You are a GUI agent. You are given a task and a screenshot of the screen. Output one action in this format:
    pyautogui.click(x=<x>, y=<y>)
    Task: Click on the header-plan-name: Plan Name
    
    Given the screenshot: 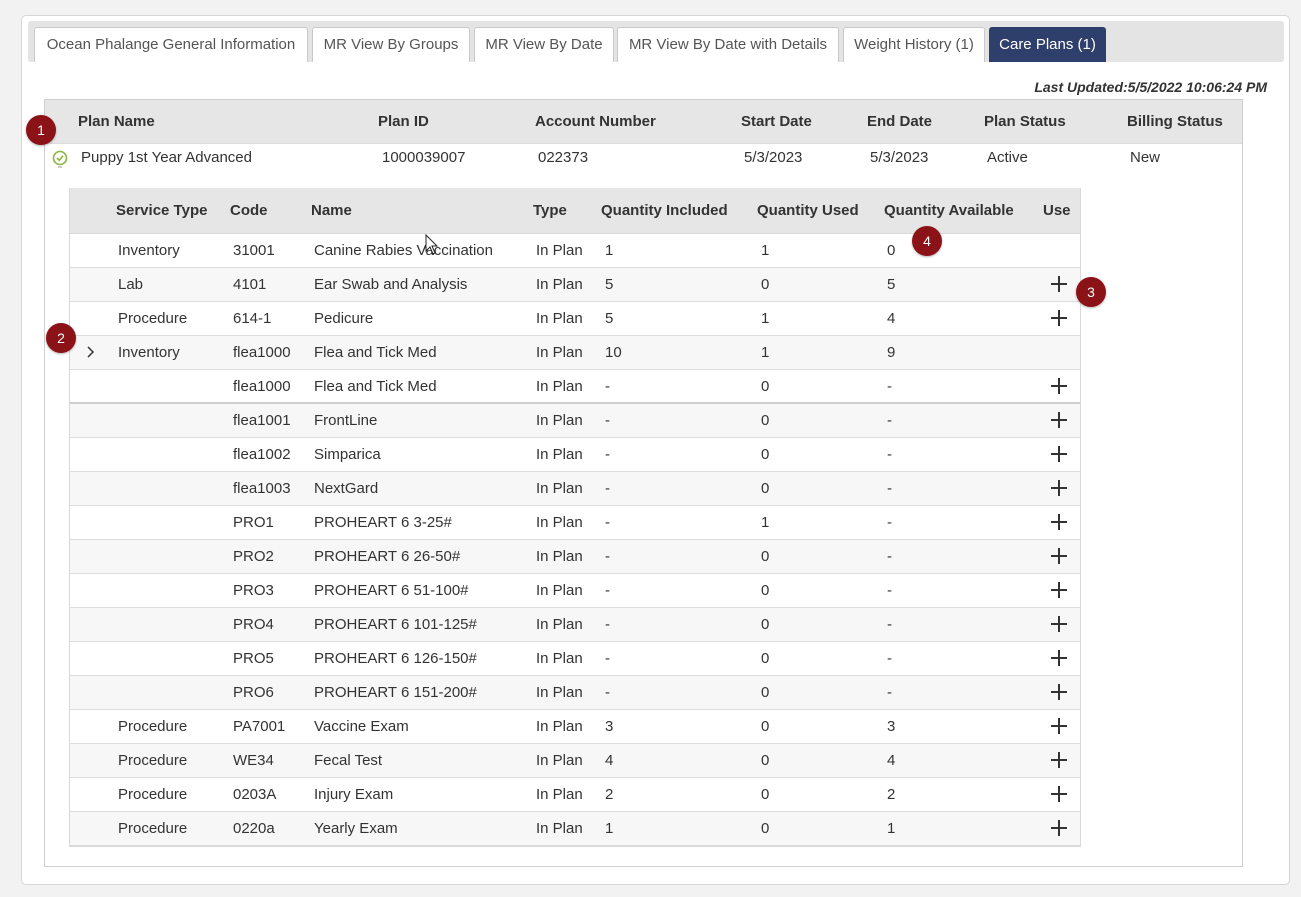 What is the action you would take?
    pyautogui.click(x=116, y=121)
    